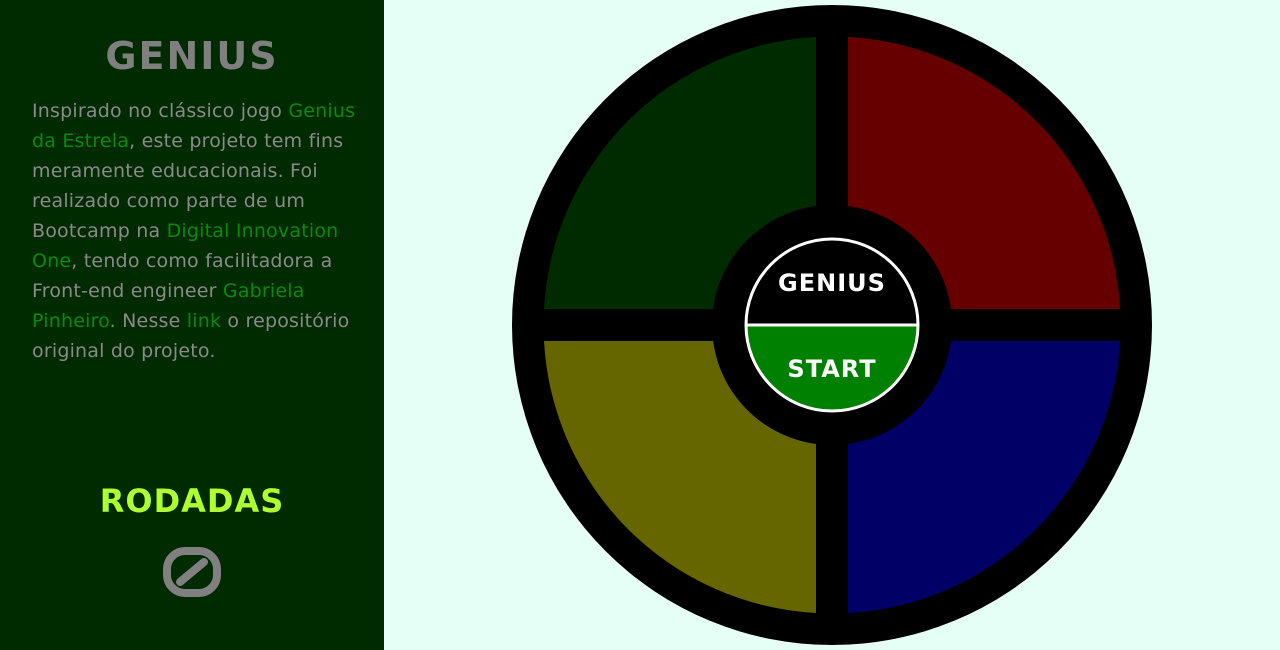 The height and width of the screenshot is (650, 1280). I want to click on link-repository: link, so click(204, 321).